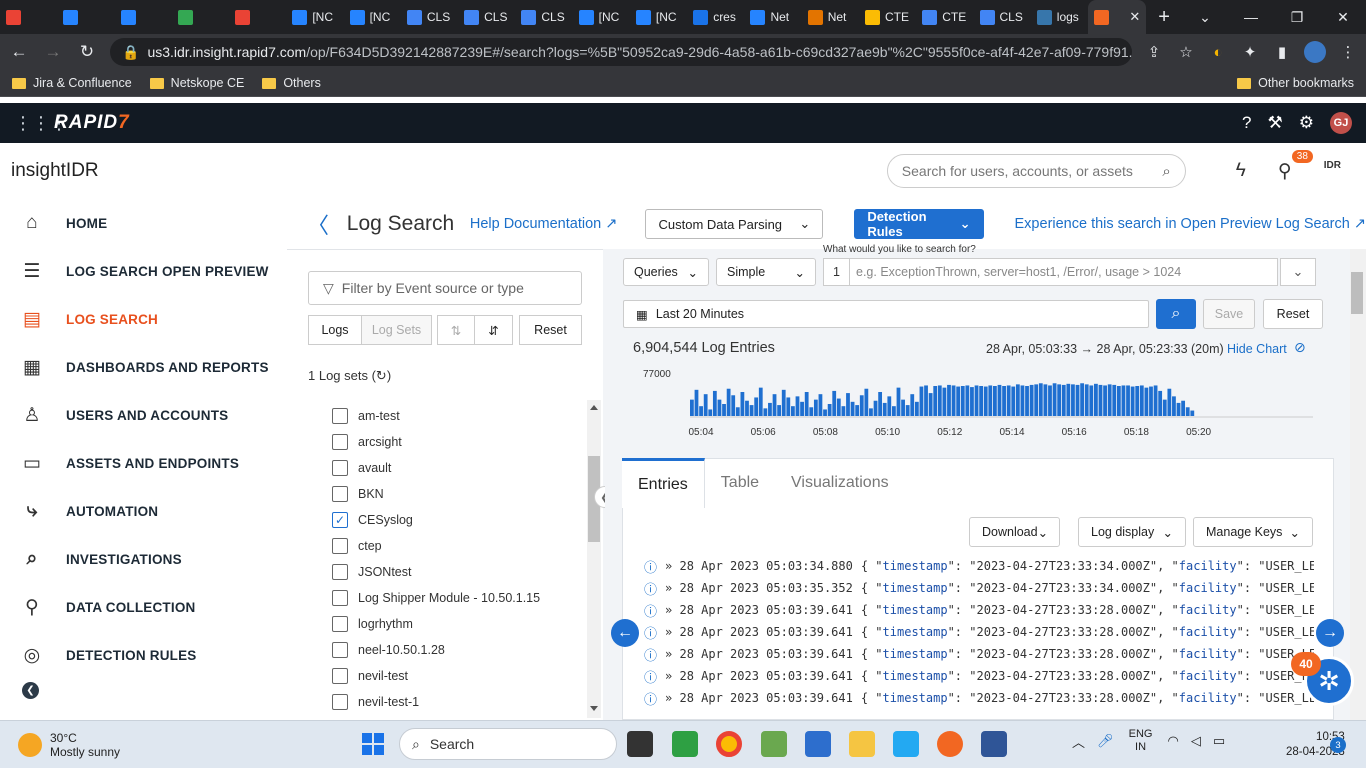 The image size is (1366, 768). Describe the element at coordinates (1298, 272) in the screenshot. I see `query-expand-chevron-icon: ⌄` at that location.